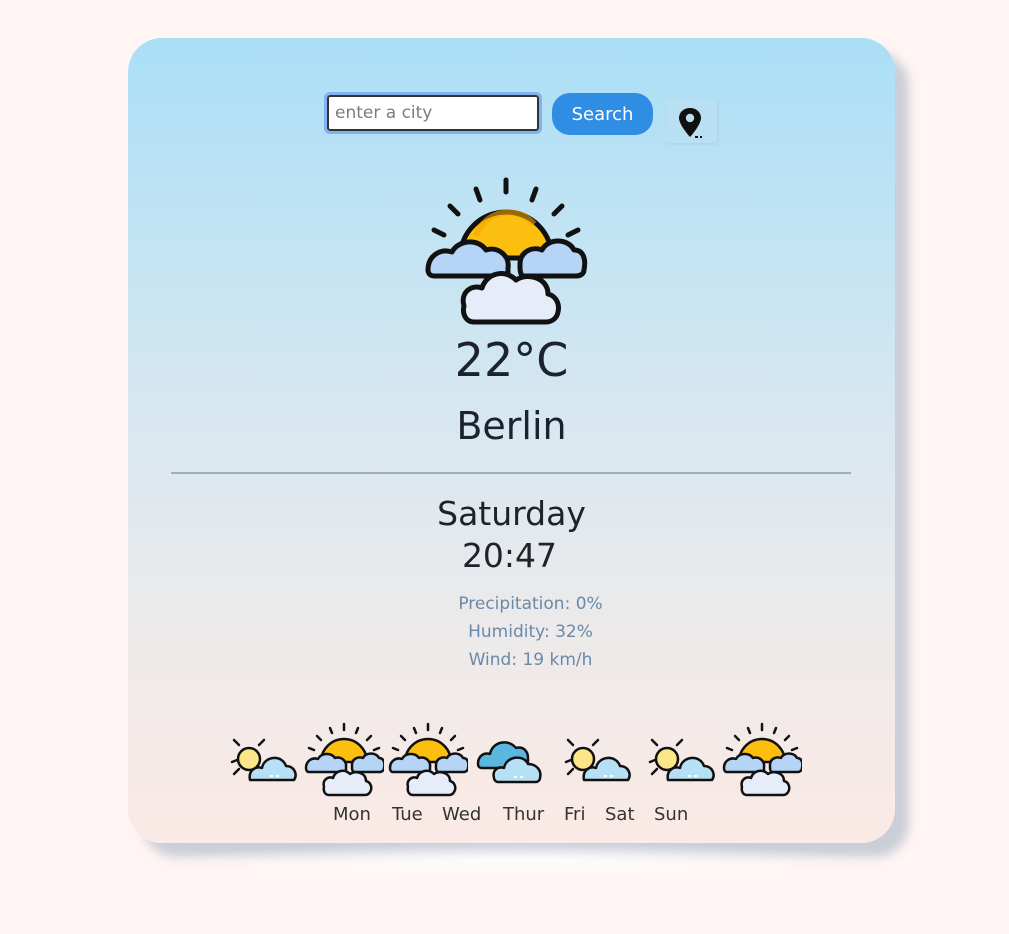 This screenshot has height=934, width=1009. What do you see at coordinates (530, 660) in the screenshot?
I see `wind-text: Wind: 19 km/h` at bounding box center [530, 660].